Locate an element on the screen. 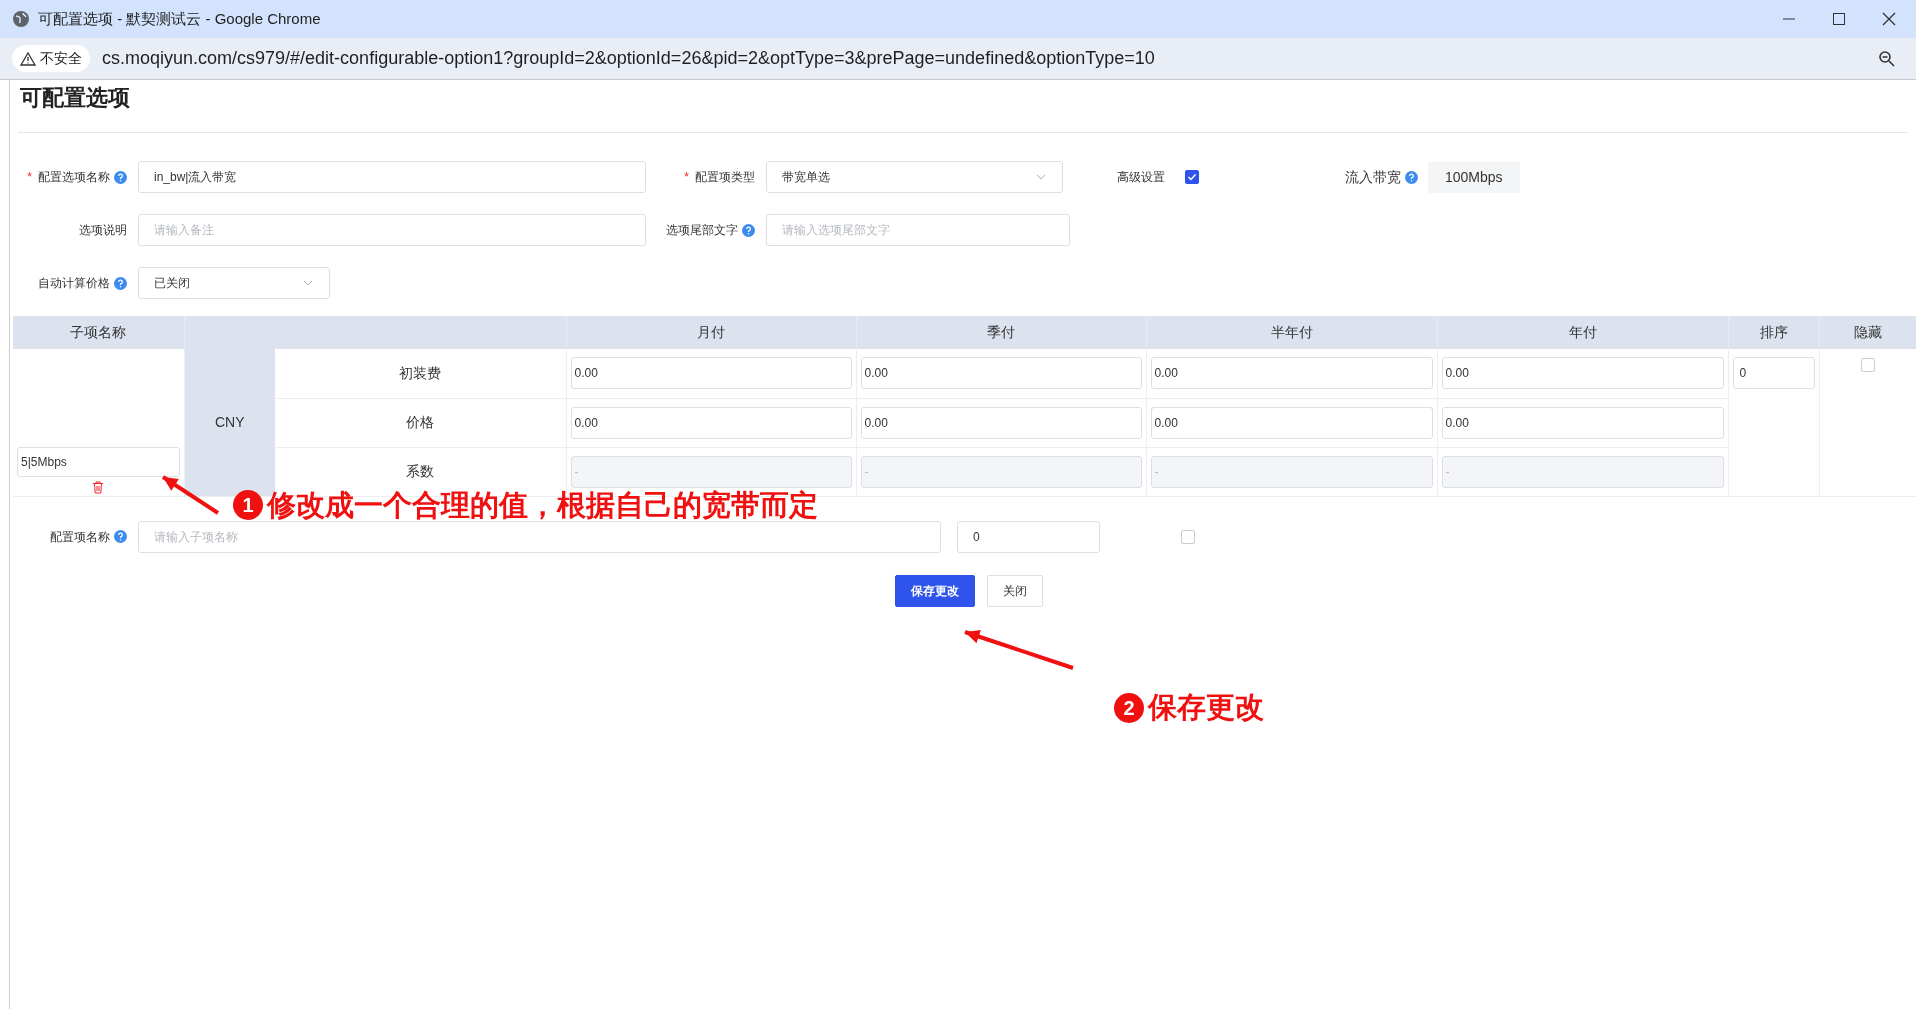 The width and height of the screenshot is (1916, 1009). row-label: 价格 is located at coordinates (420, 422).